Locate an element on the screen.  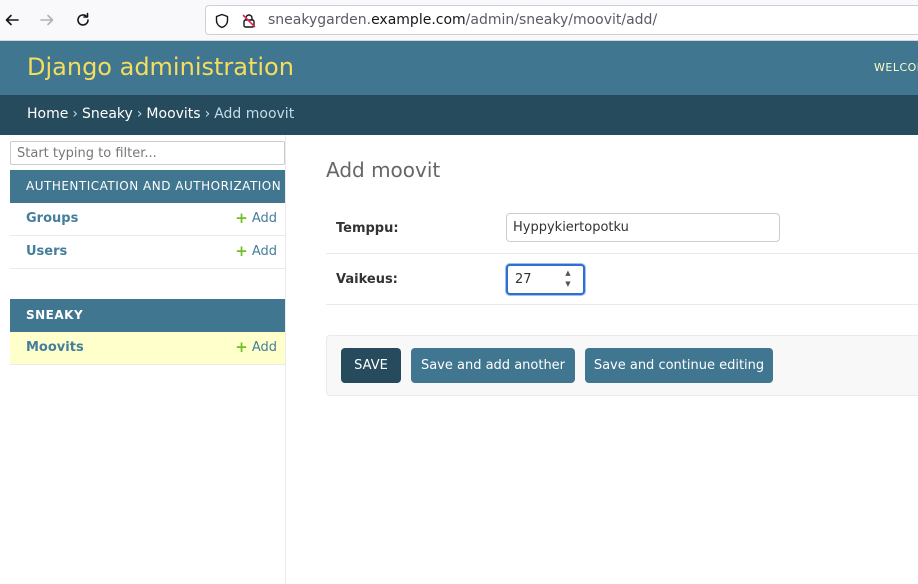
back-button is located at coordinates (12, 20).